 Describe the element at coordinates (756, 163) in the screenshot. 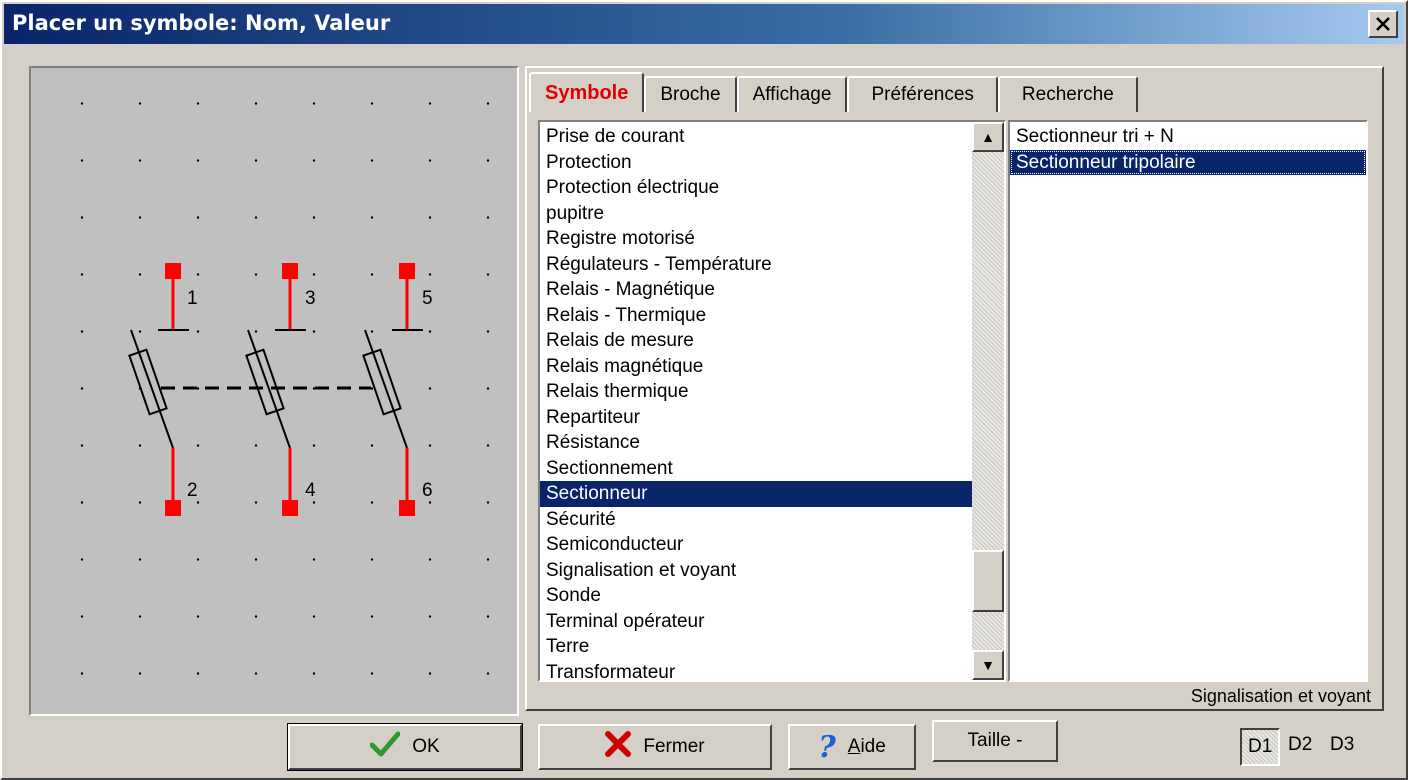

I see `category-list-item: Protection` at that location.